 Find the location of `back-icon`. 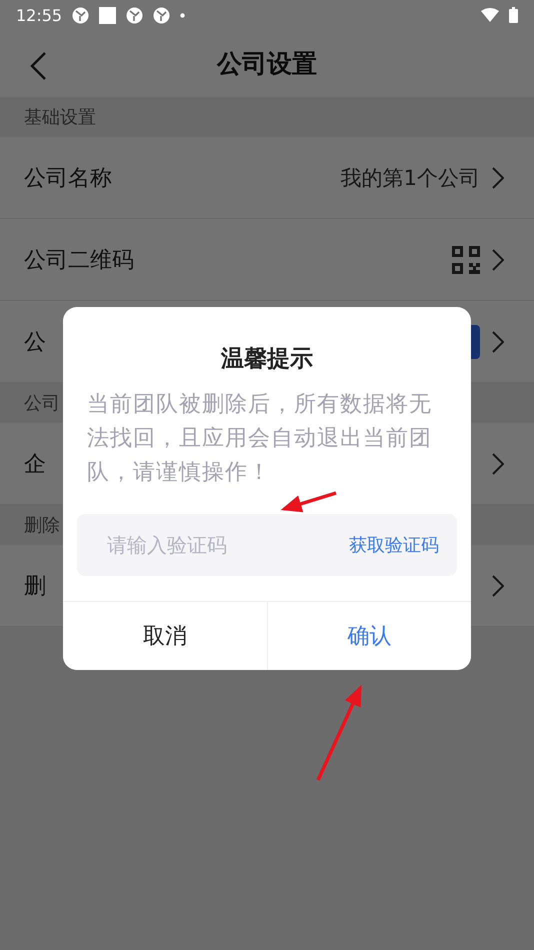

back-icon is located at coordinates (38, 66).